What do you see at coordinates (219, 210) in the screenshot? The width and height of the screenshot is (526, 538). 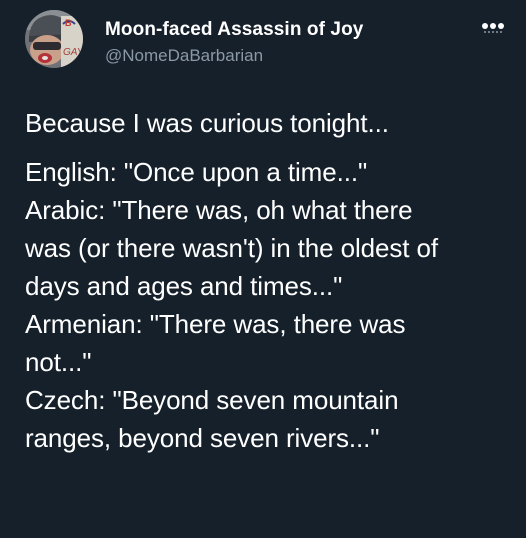 I see `tweet-line: Arabic: "There was, oh what there` at bounding box center [219, 210].